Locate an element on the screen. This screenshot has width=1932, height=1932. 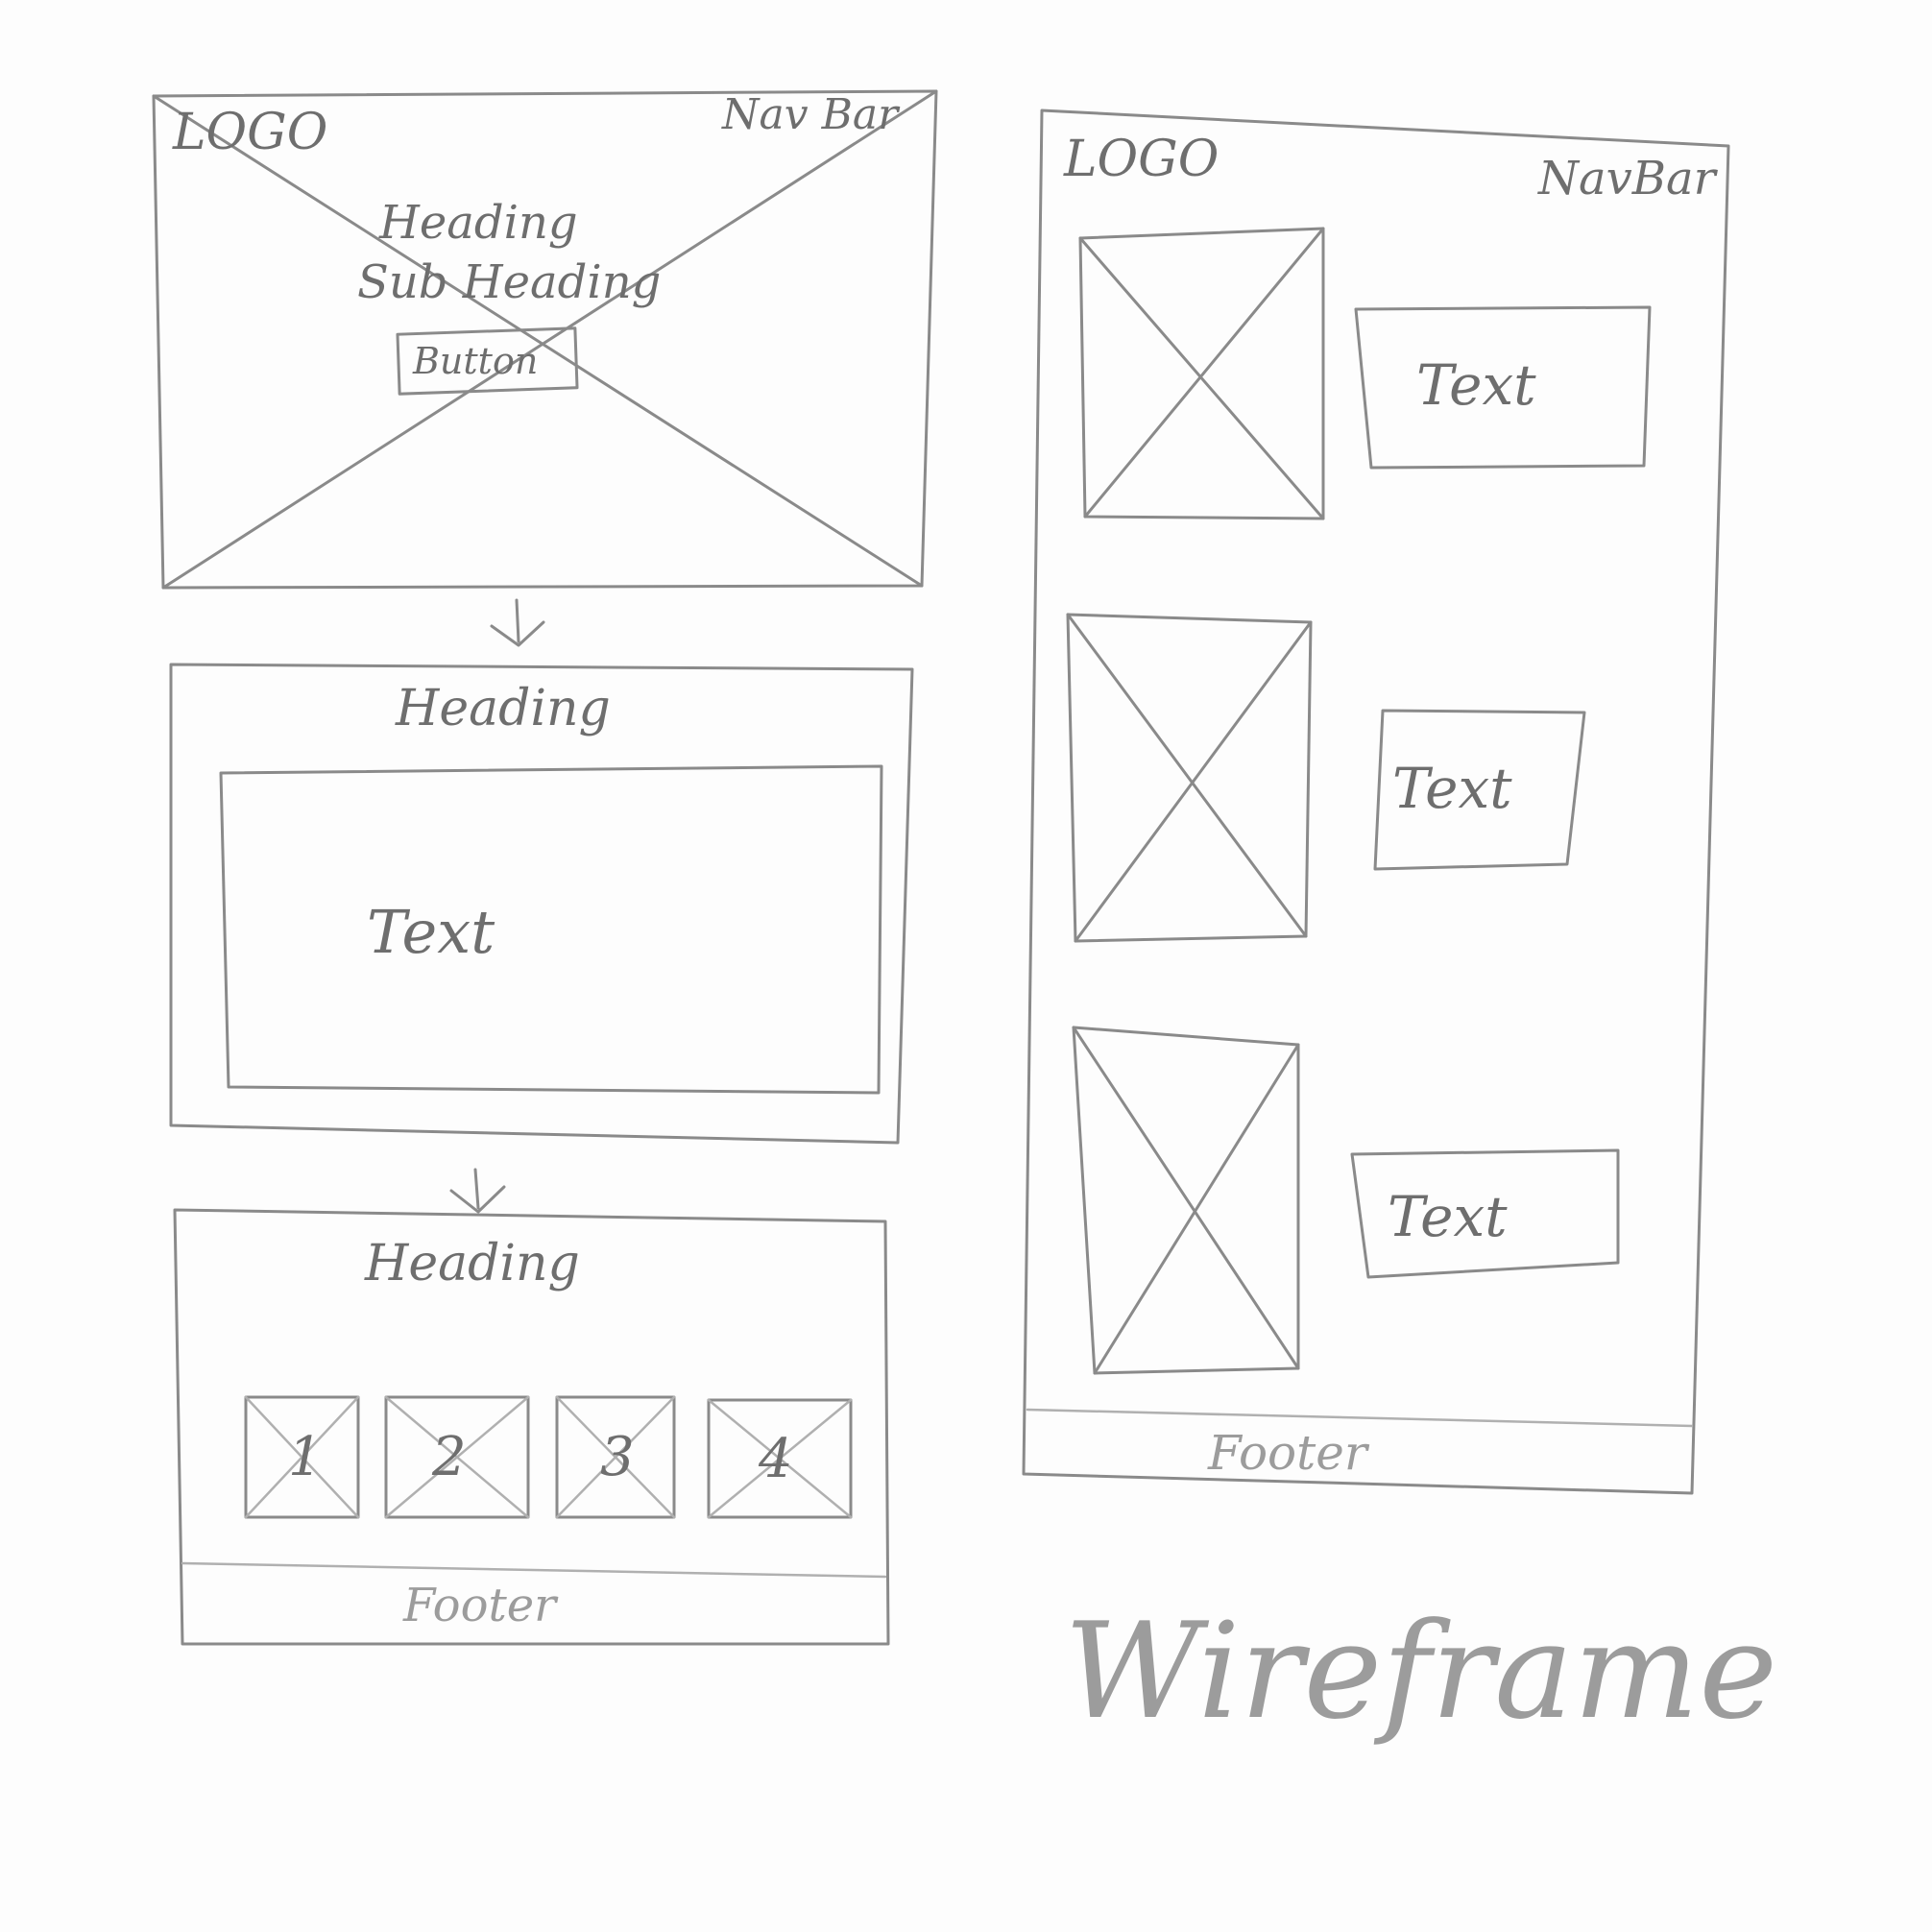
thumb-label-4: 4 is located at coordinates (776, 1459).